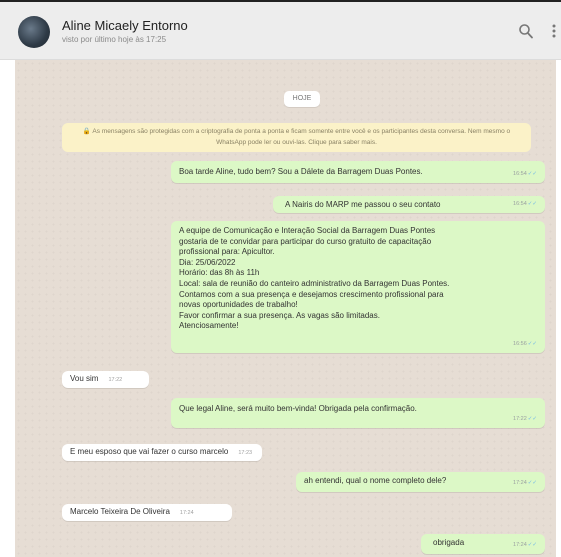 This screenshot has height=557, width=561. I want to click on message-text: Marcelo Teixeira De Oliveira, so click(120, 511).